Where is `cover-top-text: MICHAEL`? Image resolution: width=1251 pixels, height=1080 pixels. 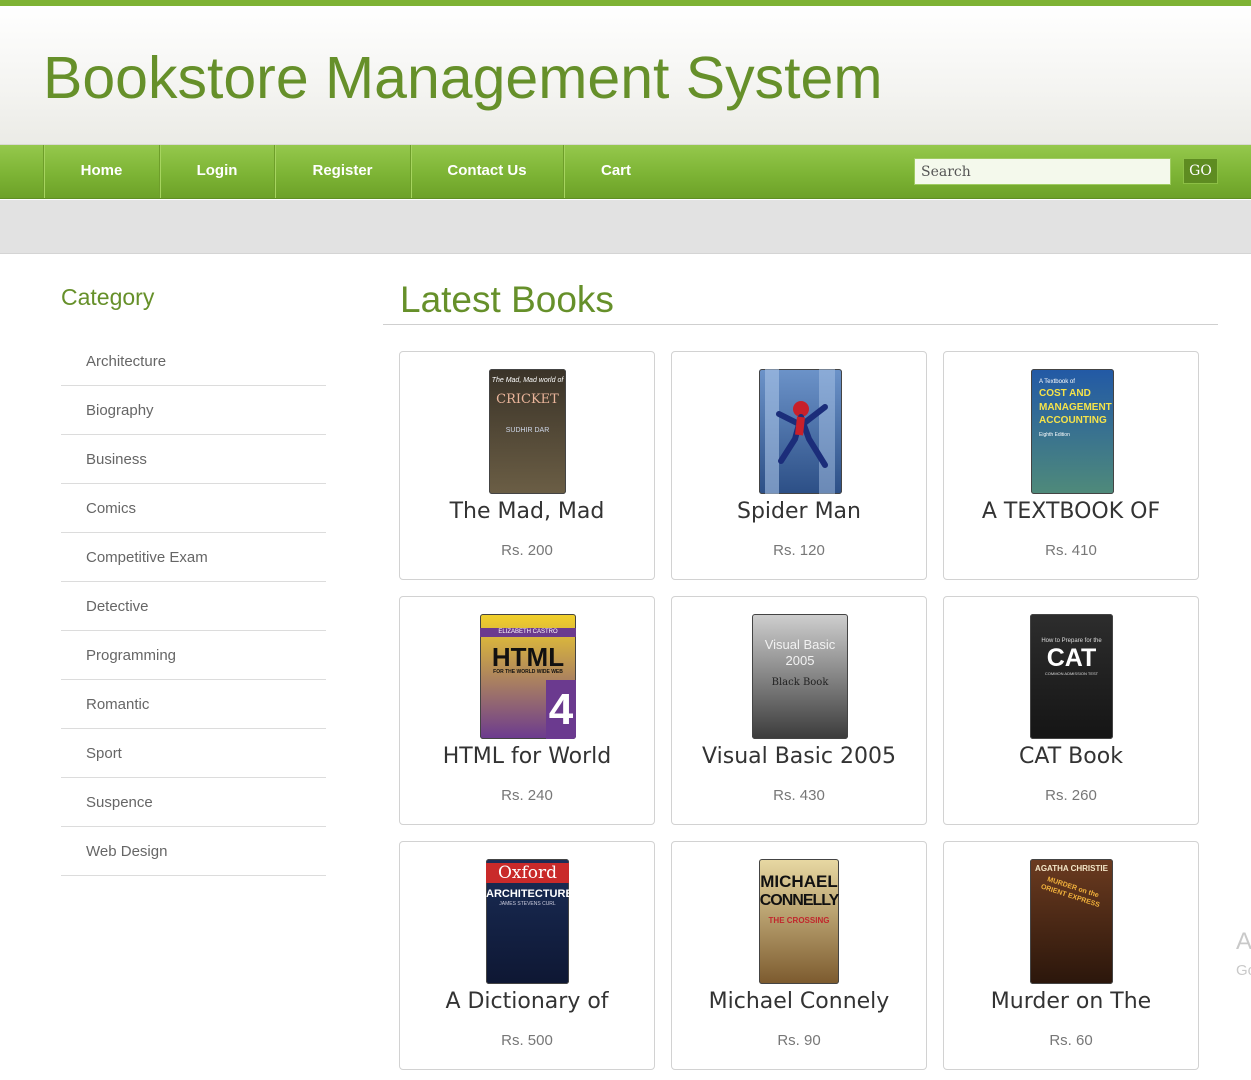 cover-top-text: MICHAEL is located at coordinates (799, 881).